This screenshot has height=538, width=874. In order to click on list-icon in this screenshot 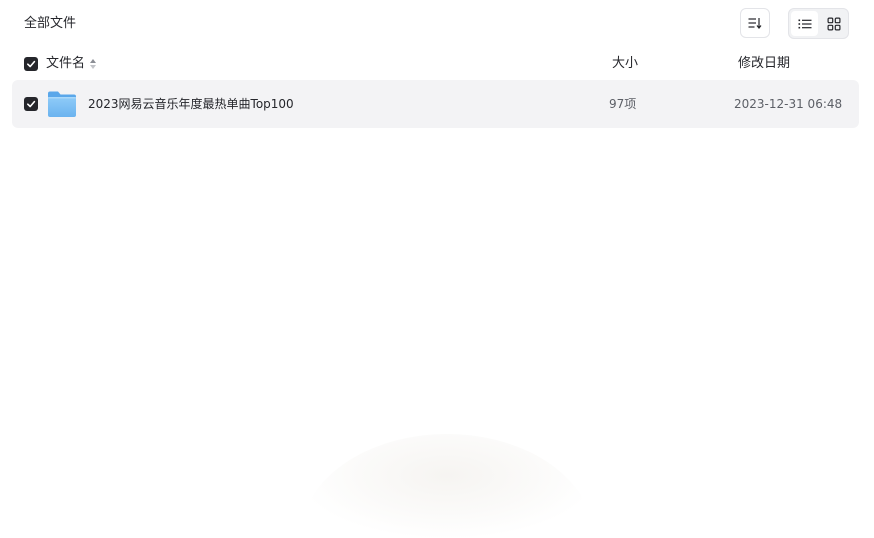, I will do `click(804, 23)`.